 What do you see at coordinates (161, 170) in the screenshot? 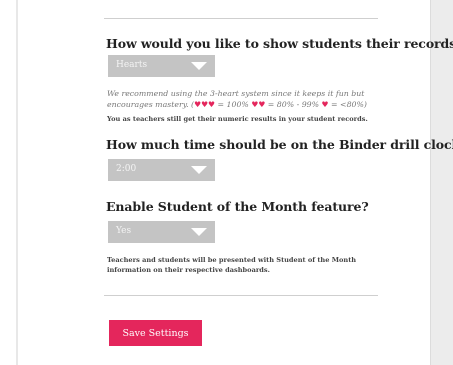
I see `drill-clock-select: 2:00` at bounding box center [161, 170].